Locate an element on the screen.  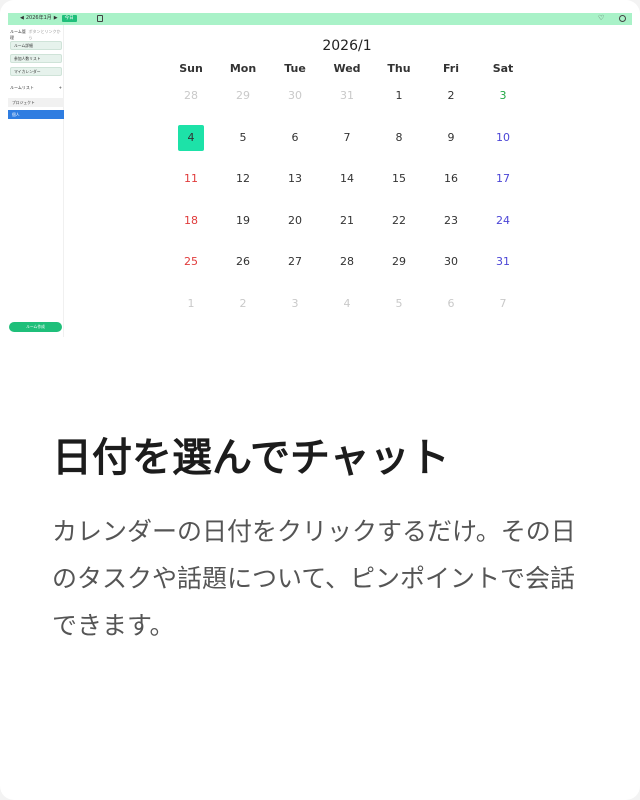
day-cell-other-month: 28 is located at coordinates (191, 96).